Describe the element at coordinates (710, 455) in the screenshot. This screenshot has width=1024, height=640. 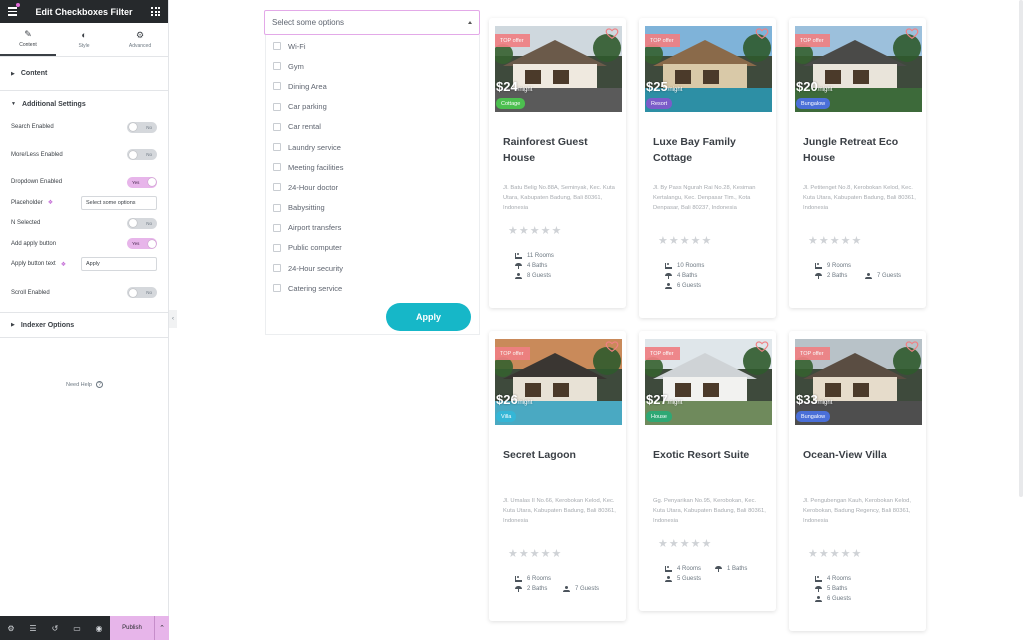
I see `listing-title: Exotic Resort Suite` at that location.